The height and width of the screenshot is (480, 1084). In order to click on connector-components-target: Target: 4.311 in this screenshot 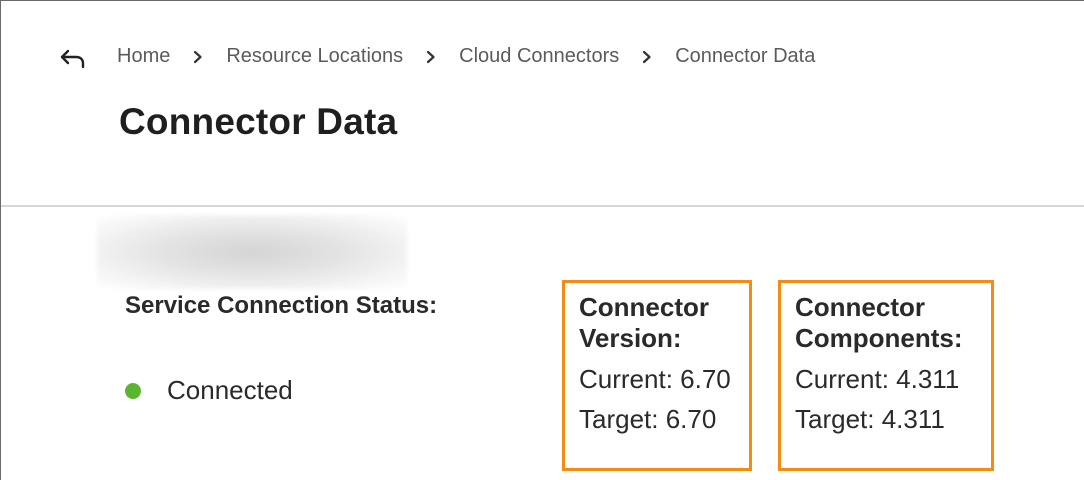, I will do `click(870, 419)`.